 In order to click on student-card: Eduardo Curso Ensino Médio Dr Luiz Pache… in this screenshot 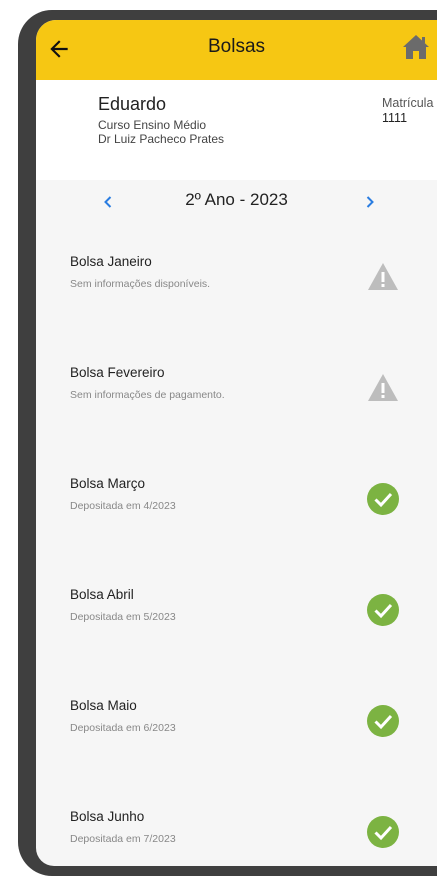, I will do `click(236, 130)`.